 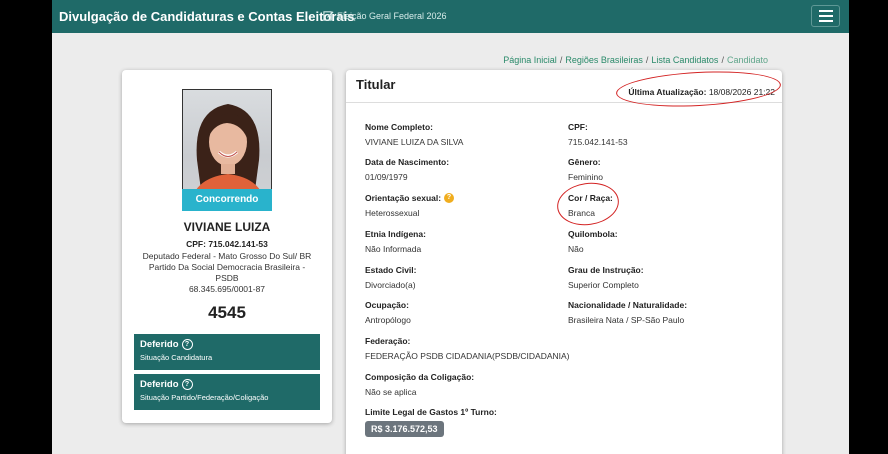 I want to click on candidate-number: 4545, so click(x=227, y=312).